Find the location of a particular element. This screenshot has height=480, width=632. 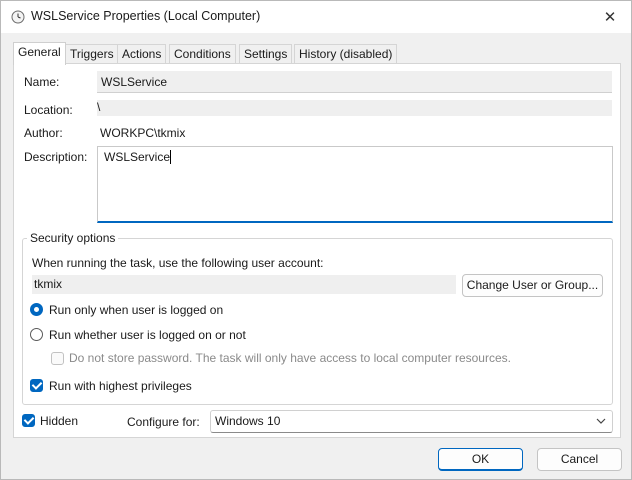

highest-privileges-checkbox is located at coordinates (36, 385).